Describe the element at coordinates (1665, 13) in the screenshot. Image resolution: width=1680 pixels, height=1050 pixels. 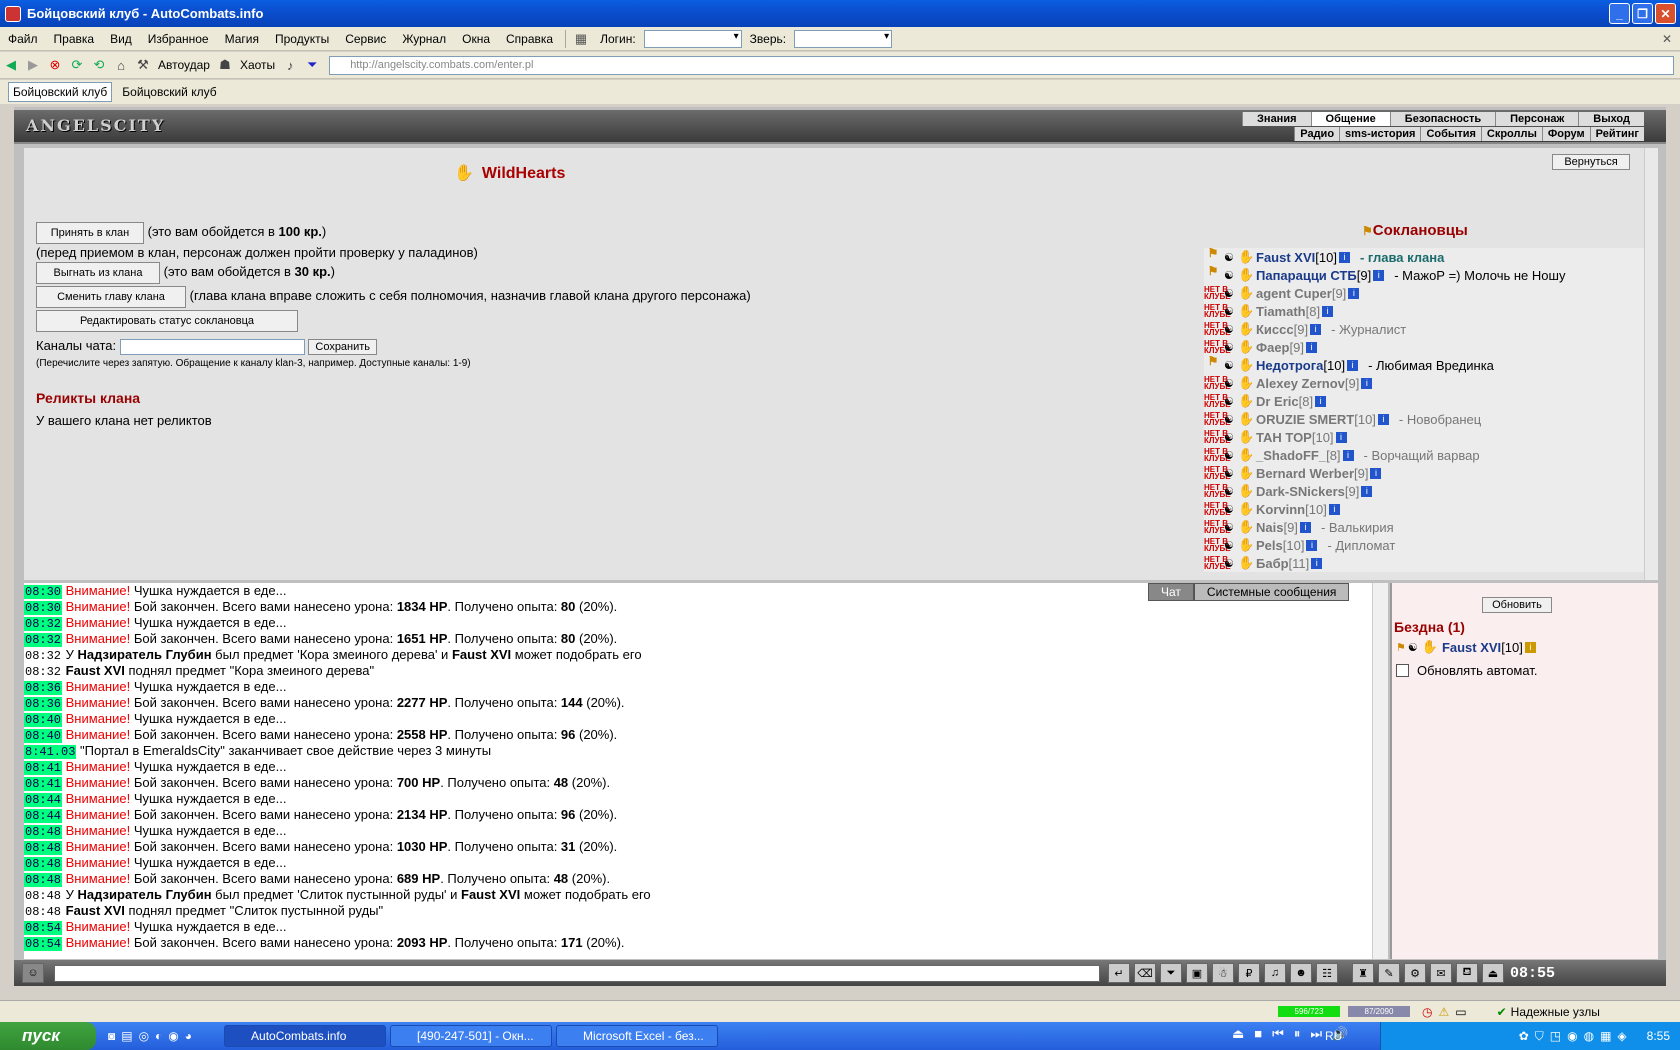
I see `close-button: ✕` at that location.